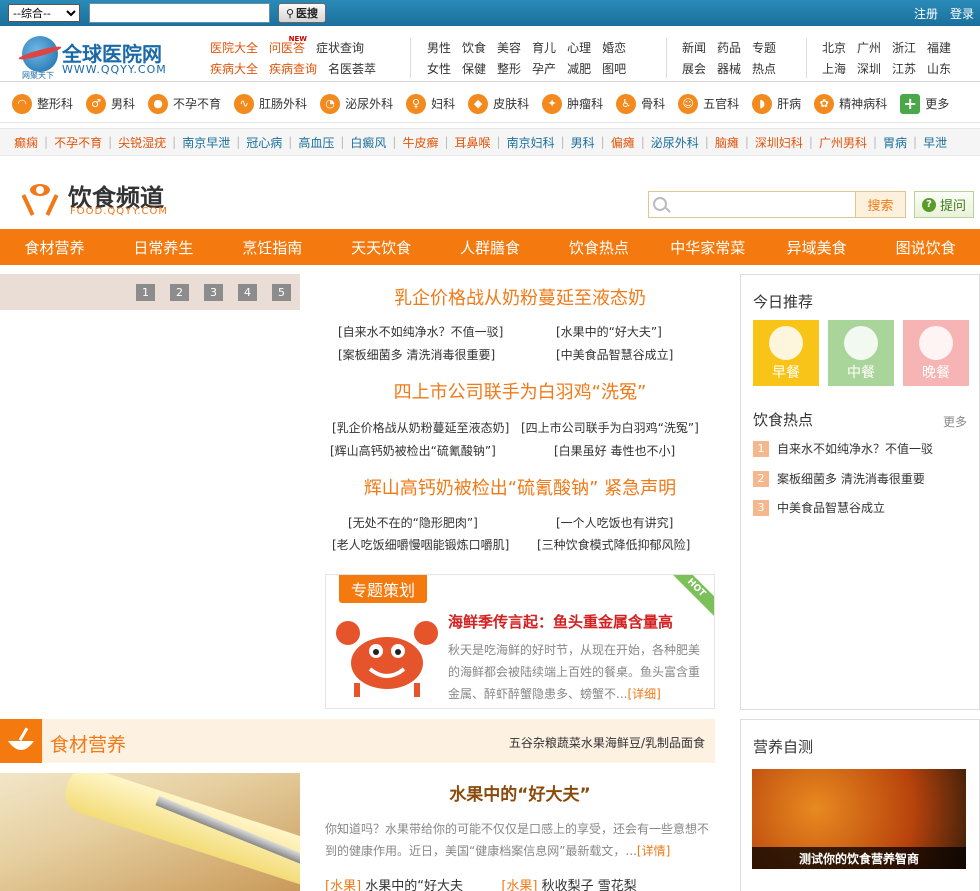 Image resolution: width=980 pixels, height=891 pixels. What do you see at coordinates (42, 103) in the screenshot?
I see `dept-plastic-surgery: ◠ 整形科` at bounding box center [42, 103].